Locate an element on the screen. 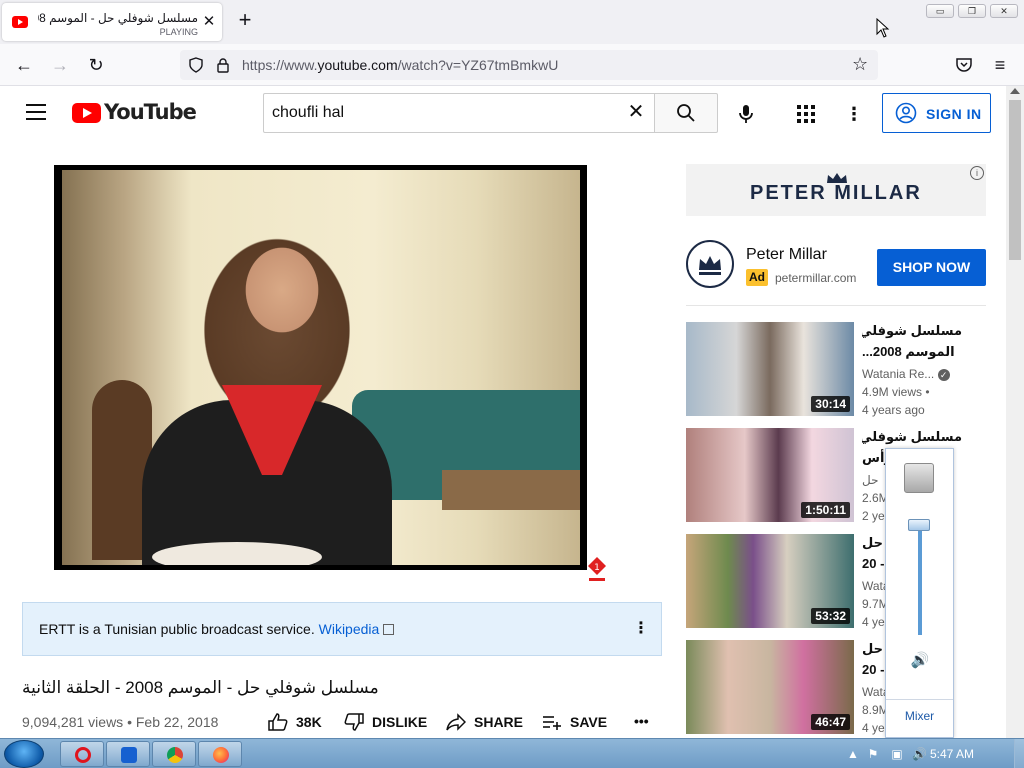 Image resolution: width=1024 pixels, height=768 pixels. ad-divider is located at coordinates (836, 305).